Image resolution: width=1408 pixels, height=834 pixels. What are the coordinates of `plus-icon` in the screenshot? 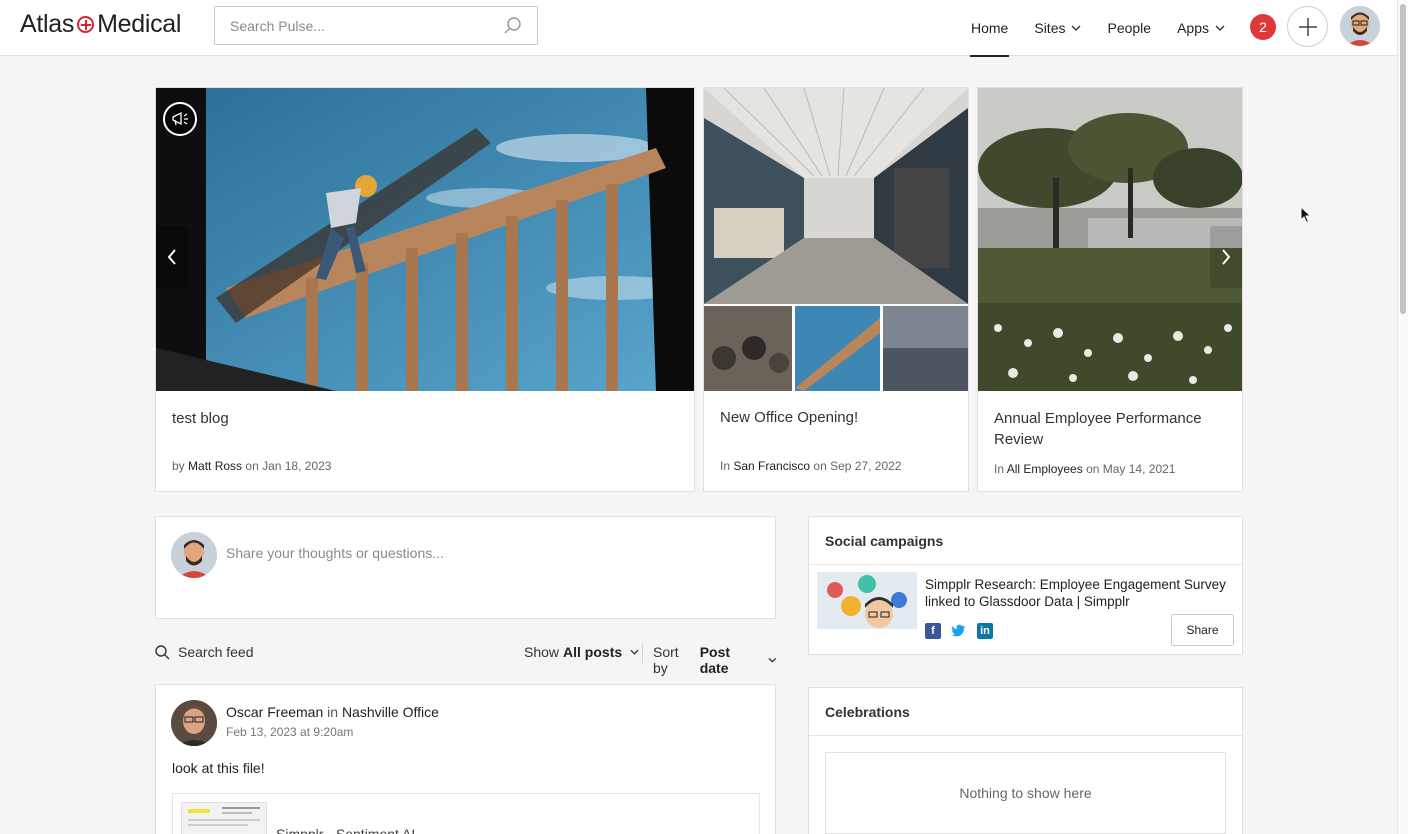 It's located at (1307, 26).